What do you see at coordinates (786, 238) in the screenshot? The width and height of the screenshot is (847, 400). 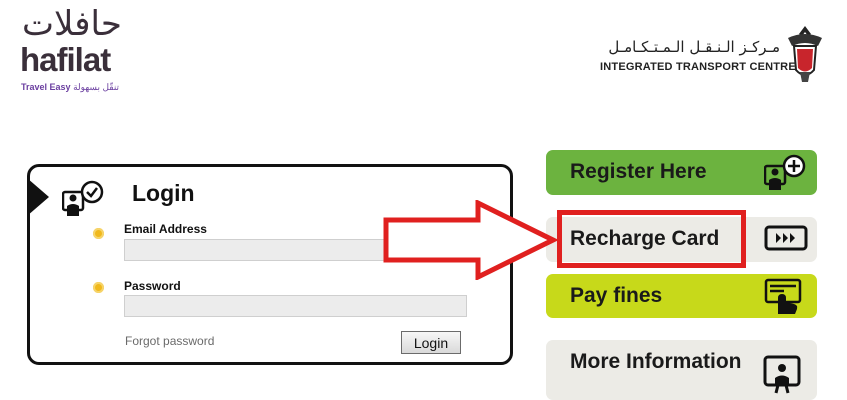 I see `card-tap-icon` at bounding box center [786, 238].